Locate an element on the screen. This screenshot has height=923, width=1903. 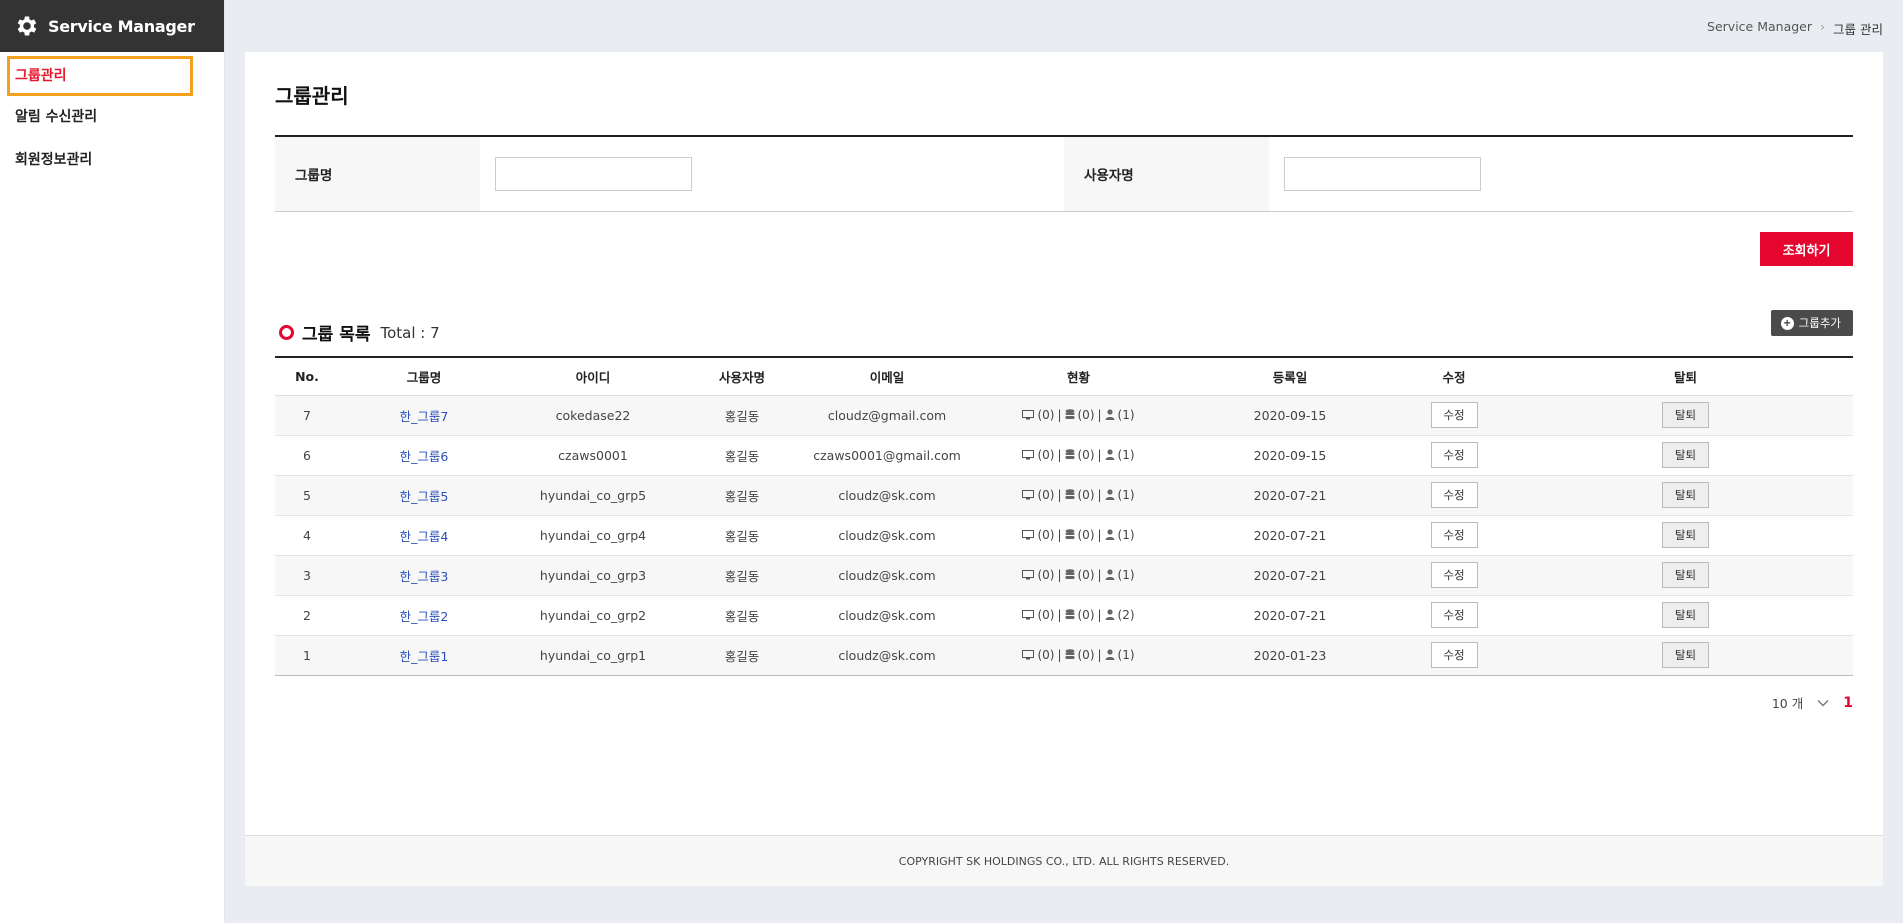
row-id: hyundai_co_grp5 is located at coordinates (593, 495).